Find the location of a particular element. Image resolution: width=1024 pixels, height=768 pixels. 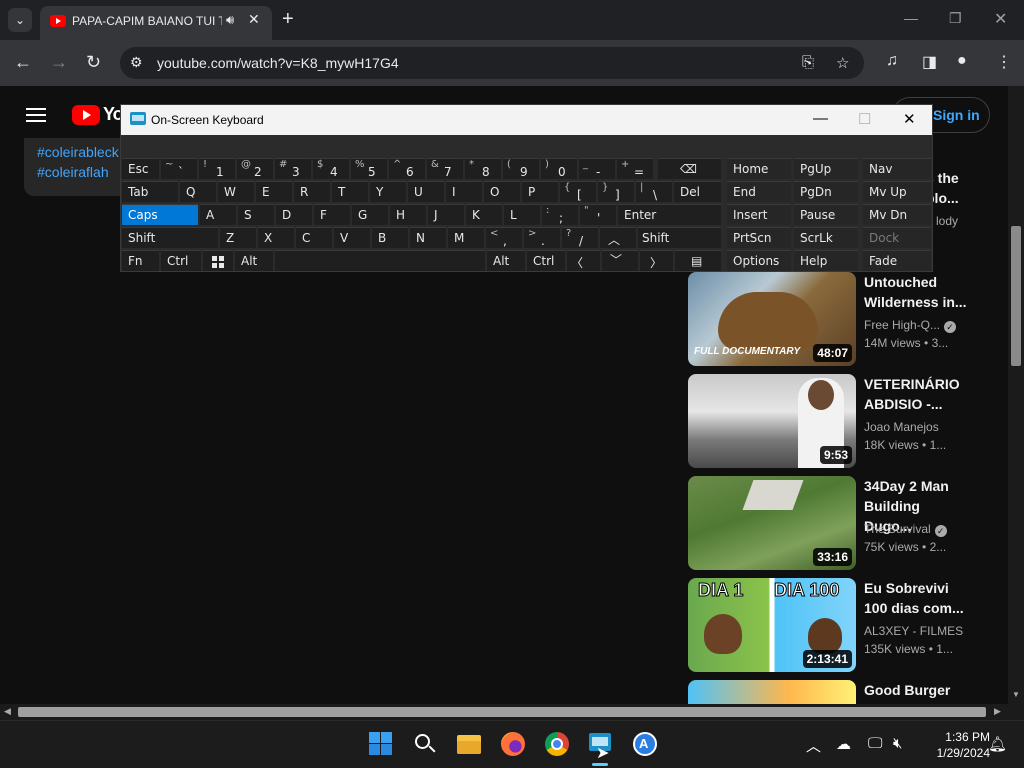

partial-video-channel: lody is located at coordinates (947, 221).